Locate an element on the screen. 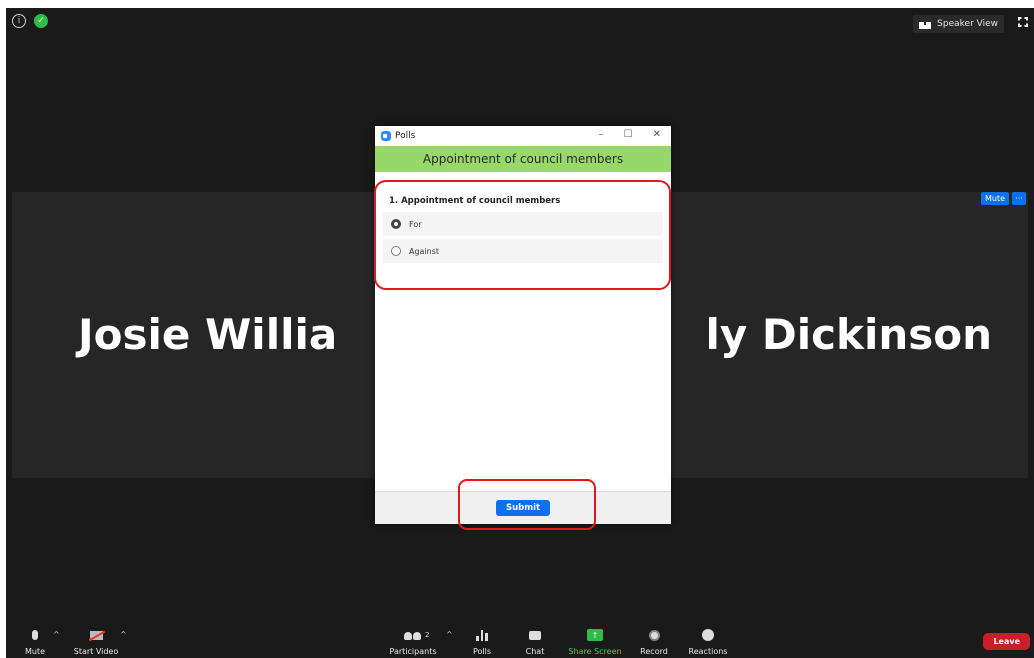  submit-highlight-outline is located at coordinates (527, 504).